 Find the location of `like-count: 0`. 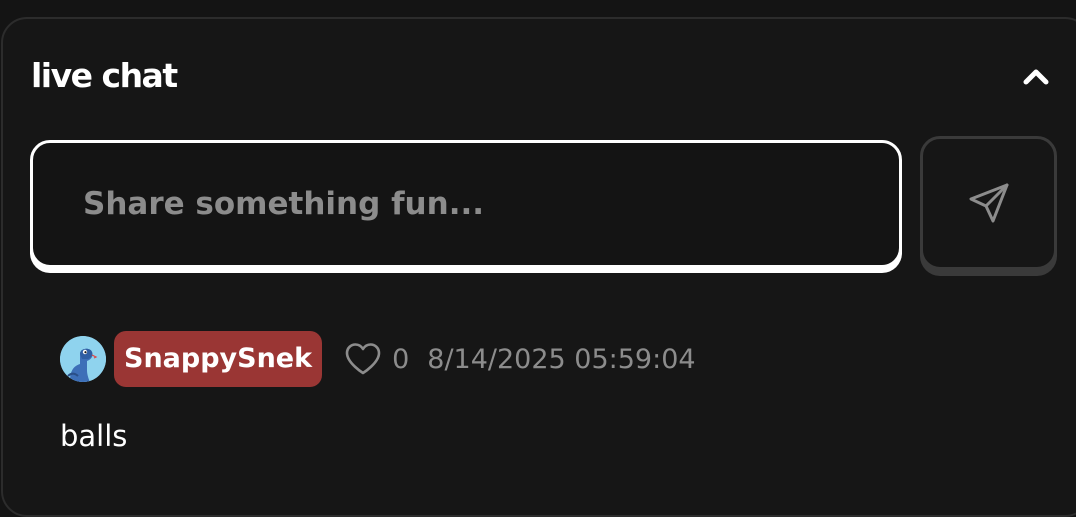

like-count: 0 is located at coordinates (401, 359).